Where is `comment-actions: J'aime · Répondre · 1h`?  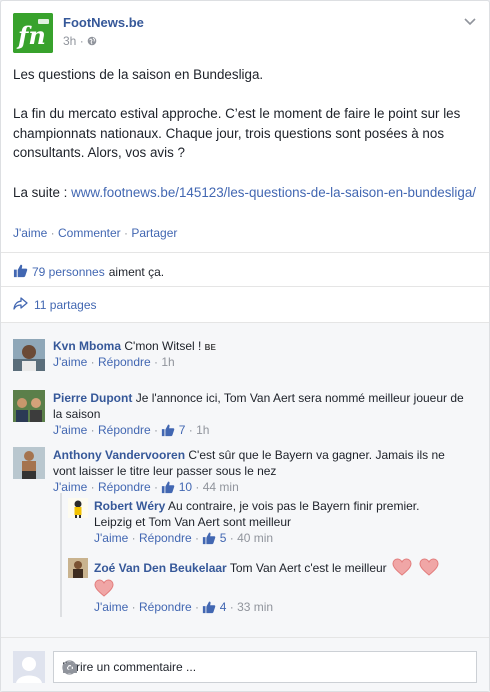
comment-actions: J'aime · Répondre · 1h is located at coordinates (114, 362).